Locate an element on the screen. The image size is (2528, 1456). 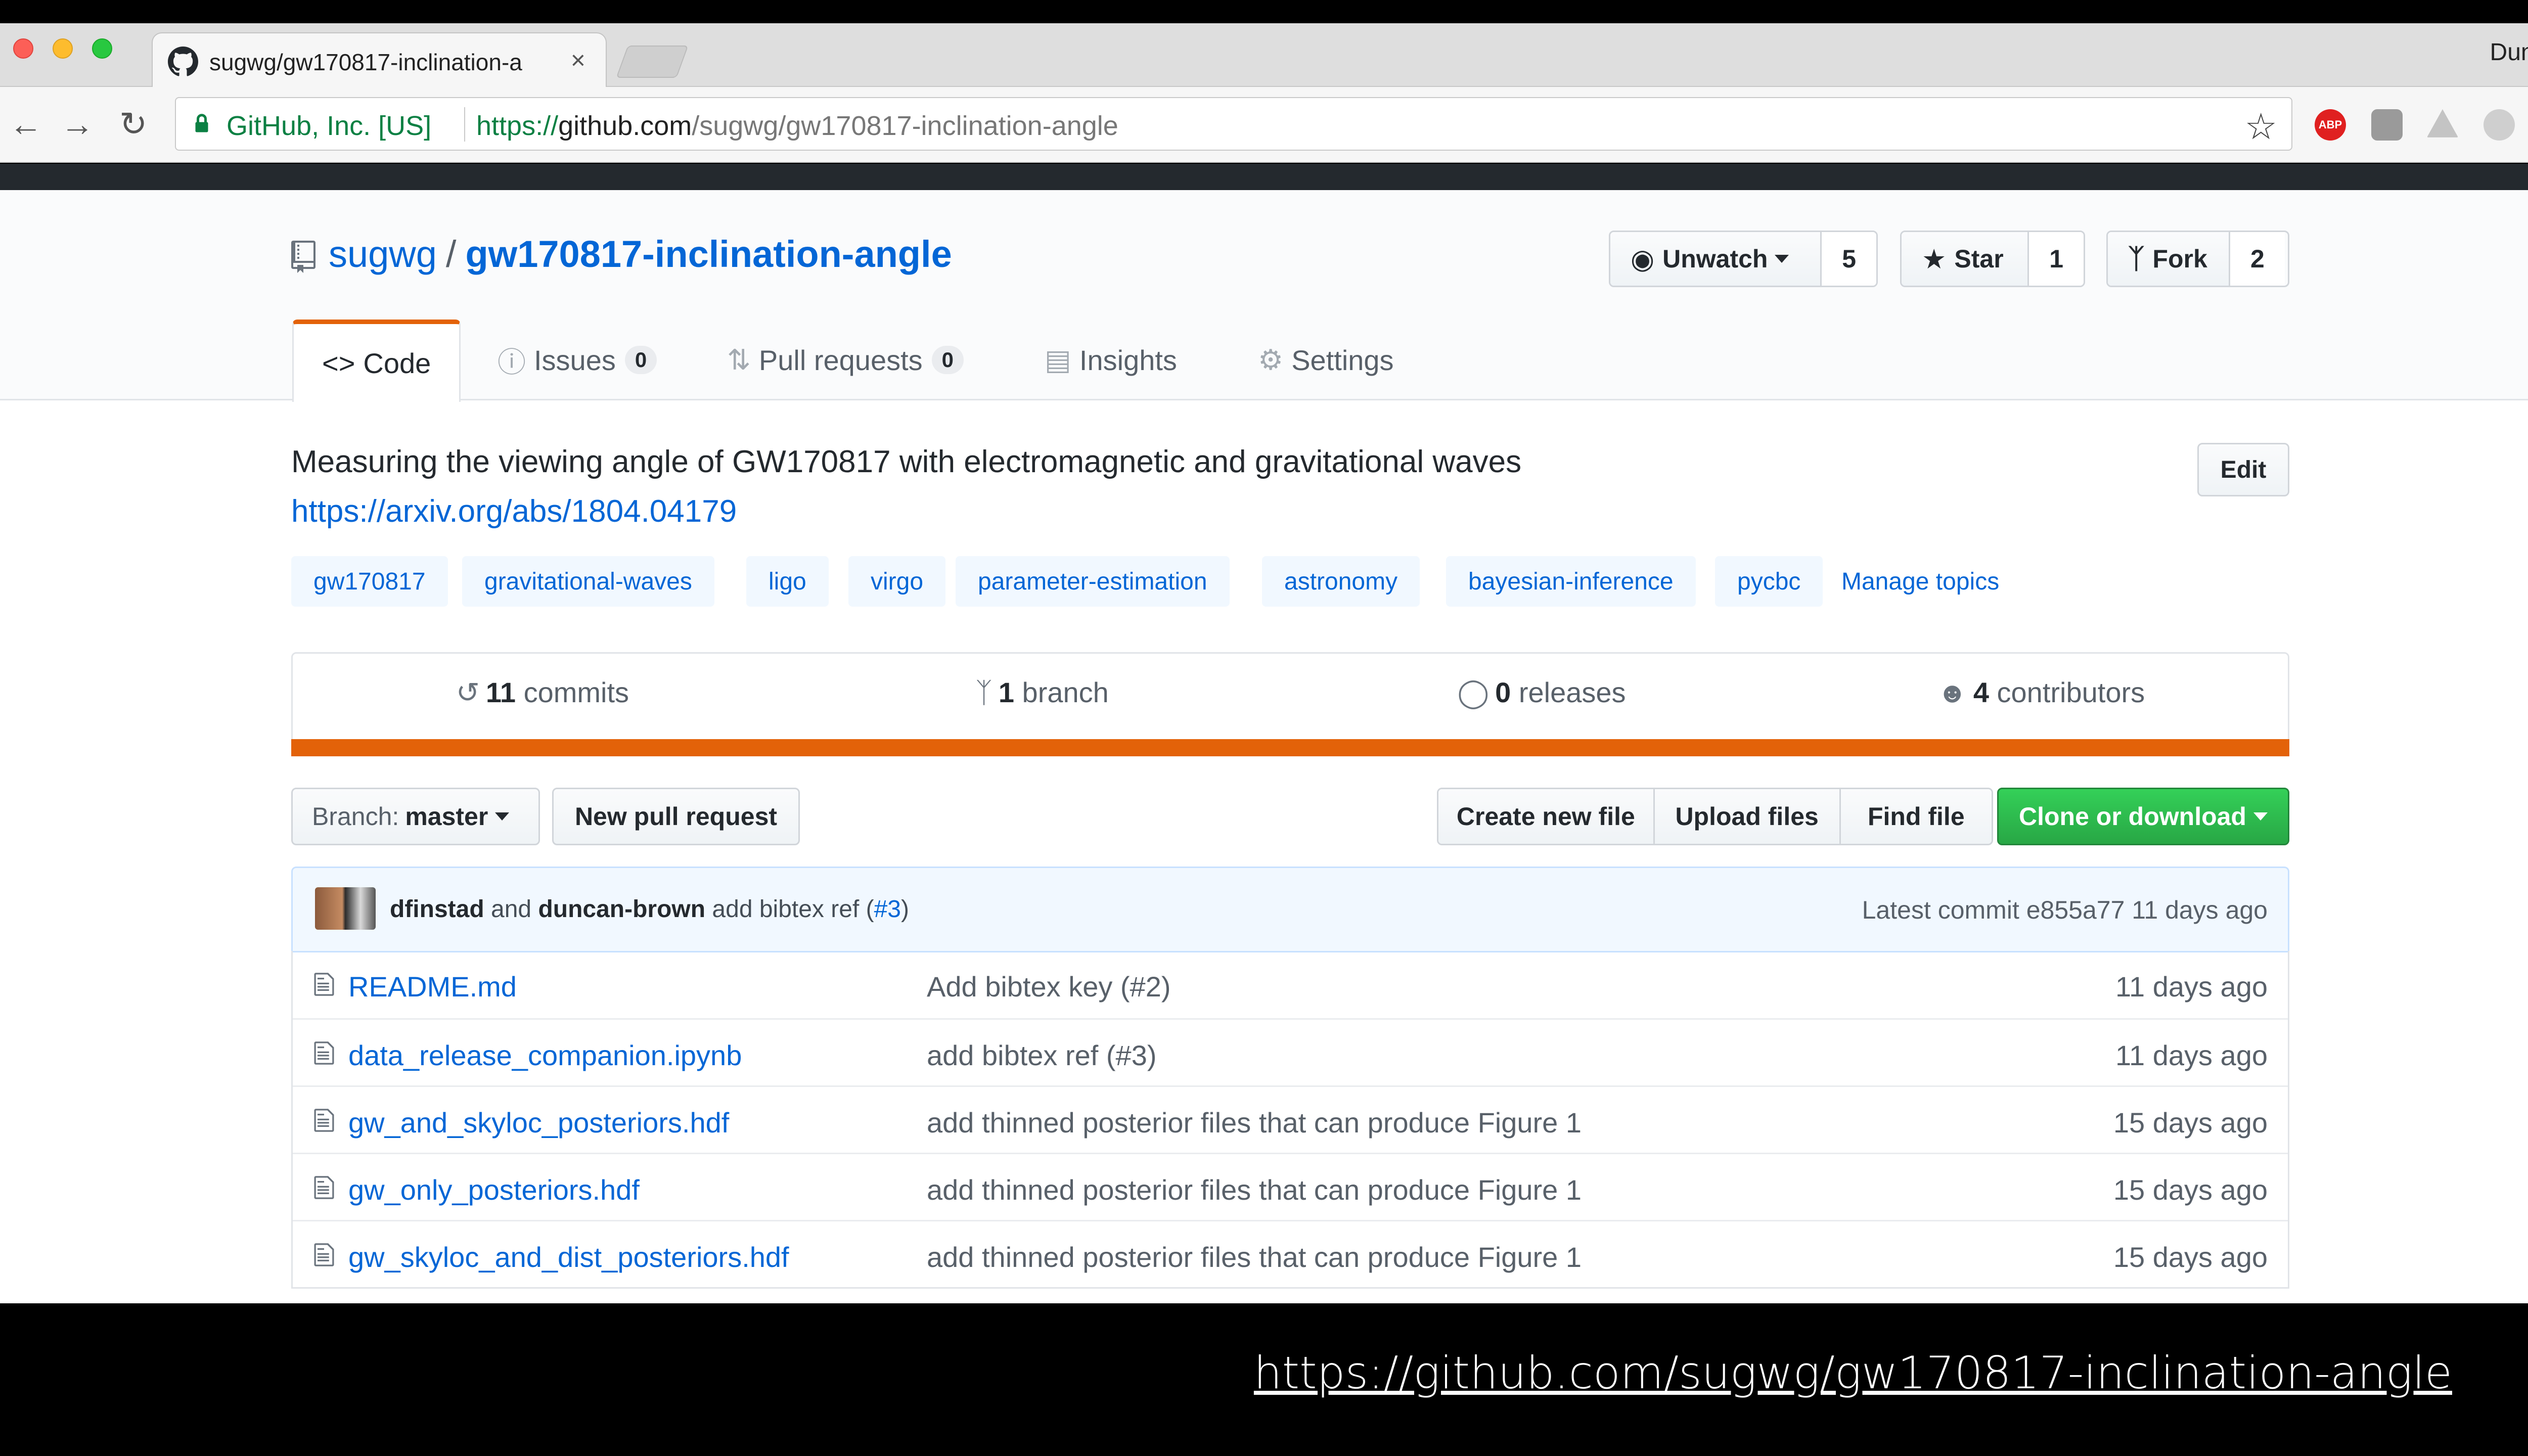
commit-and: and is located at coordinates (512, 909).